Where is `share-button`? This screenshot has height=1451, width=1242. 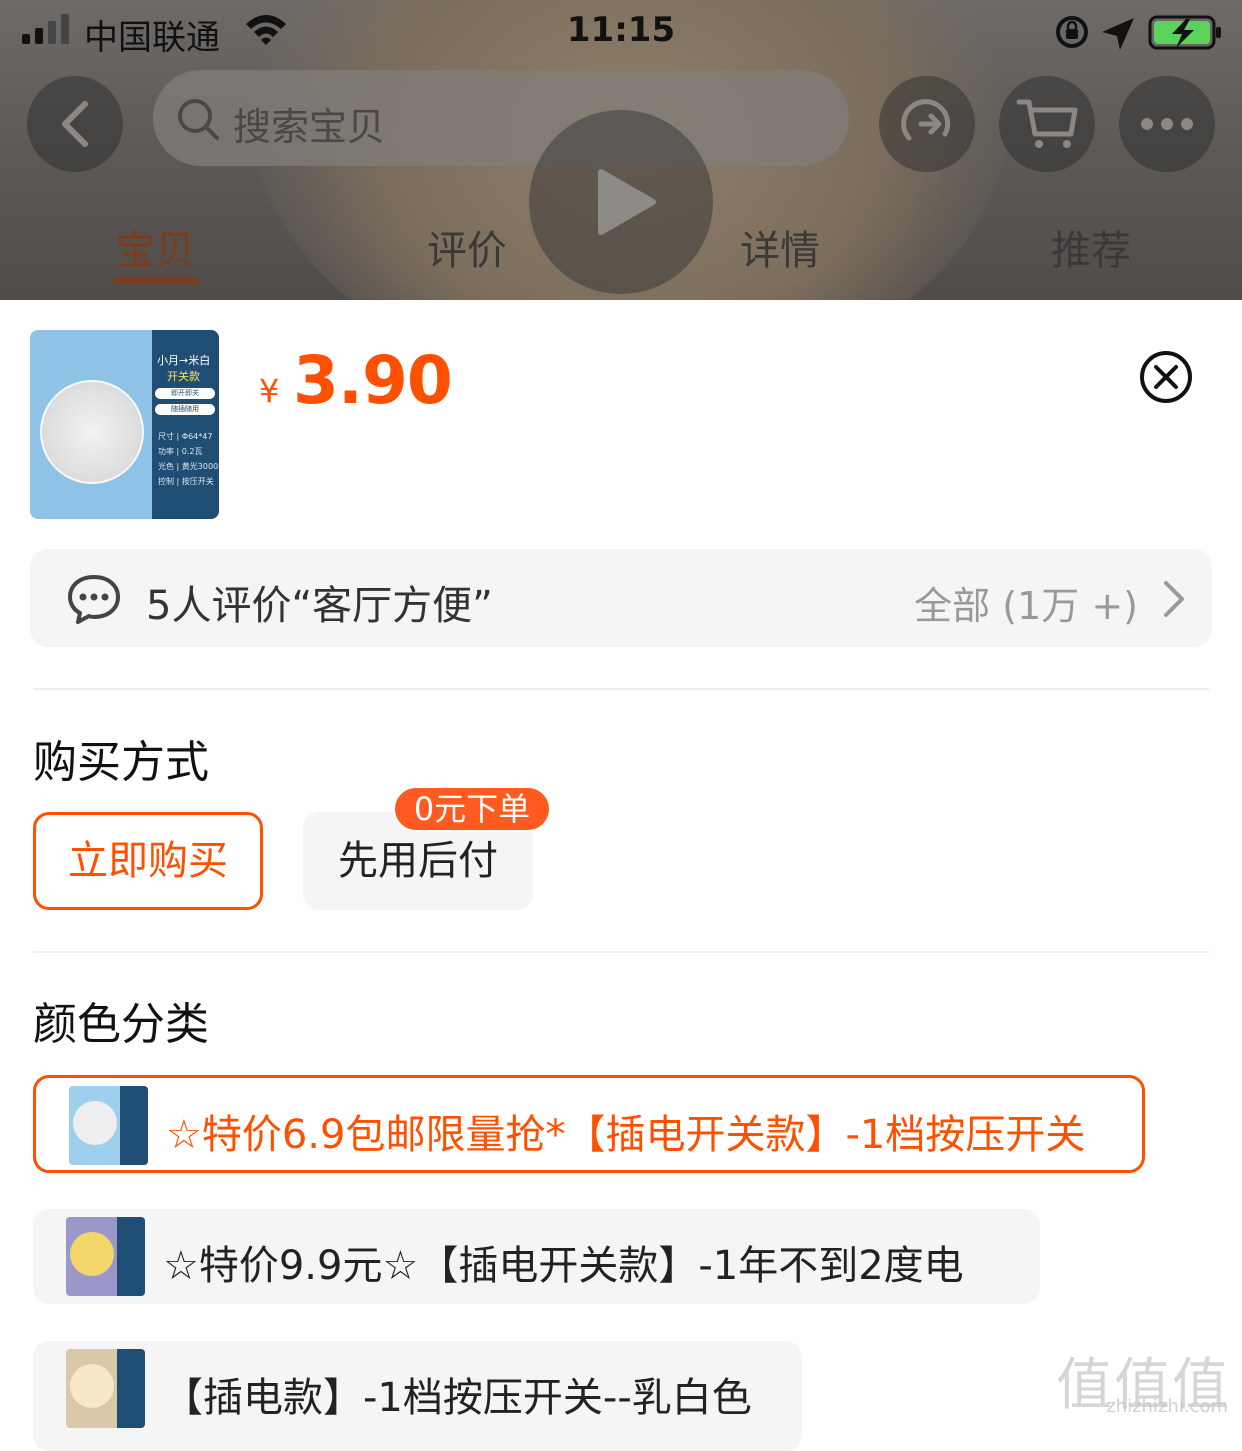
share-button is located at coordinates (927, 124).